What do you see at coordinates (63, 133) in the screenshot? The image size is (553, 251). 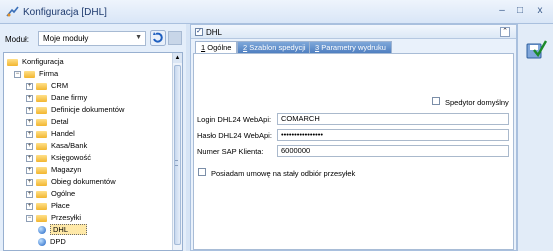 I see `tree-item-label: Handel` at bounding box center [63, 133].